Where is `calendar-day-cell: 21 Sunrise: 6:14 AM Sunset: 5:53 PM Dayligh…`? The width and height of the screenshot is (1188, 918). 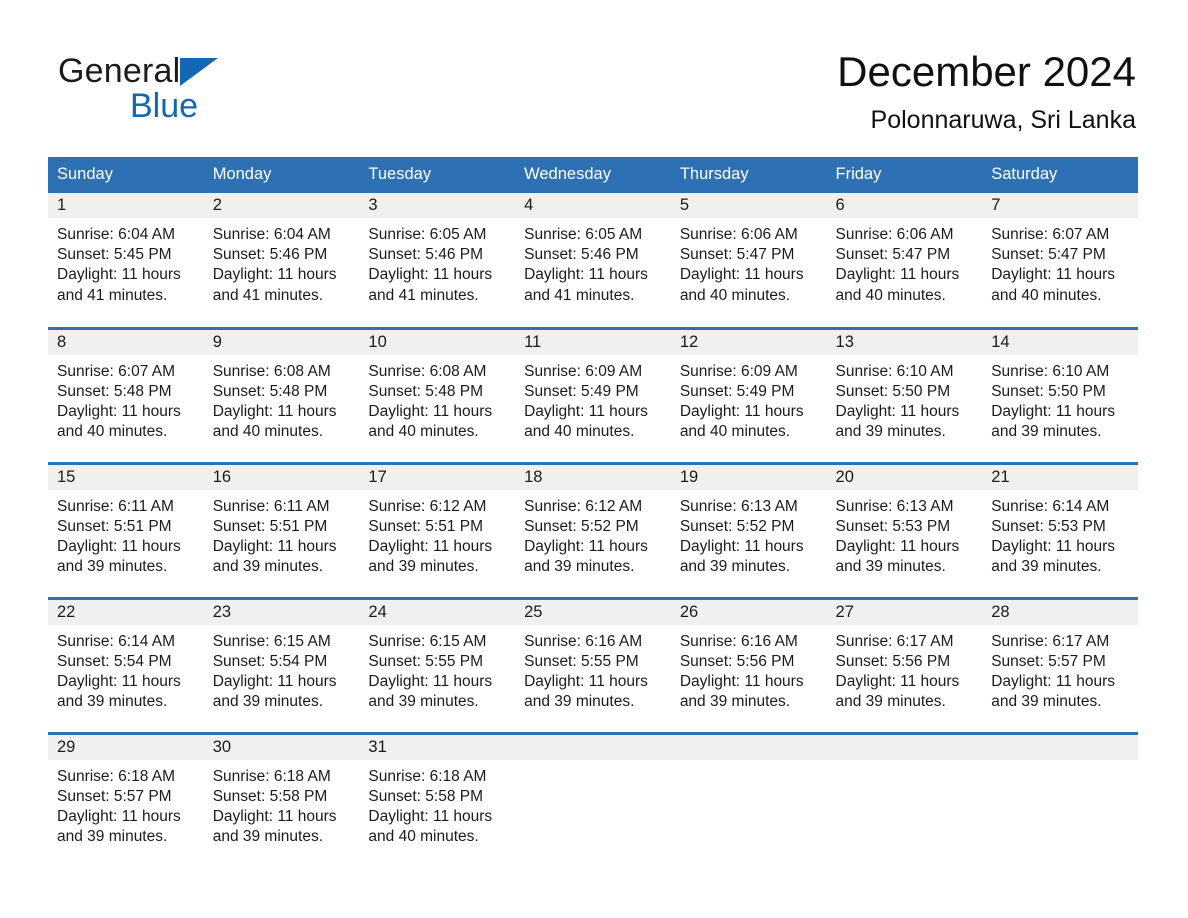 calendar-day-cell: 21 Sunrise: 6:14 AM Sunset: 5:53 PM Dayligh… is located at coordinates (1060, 529).